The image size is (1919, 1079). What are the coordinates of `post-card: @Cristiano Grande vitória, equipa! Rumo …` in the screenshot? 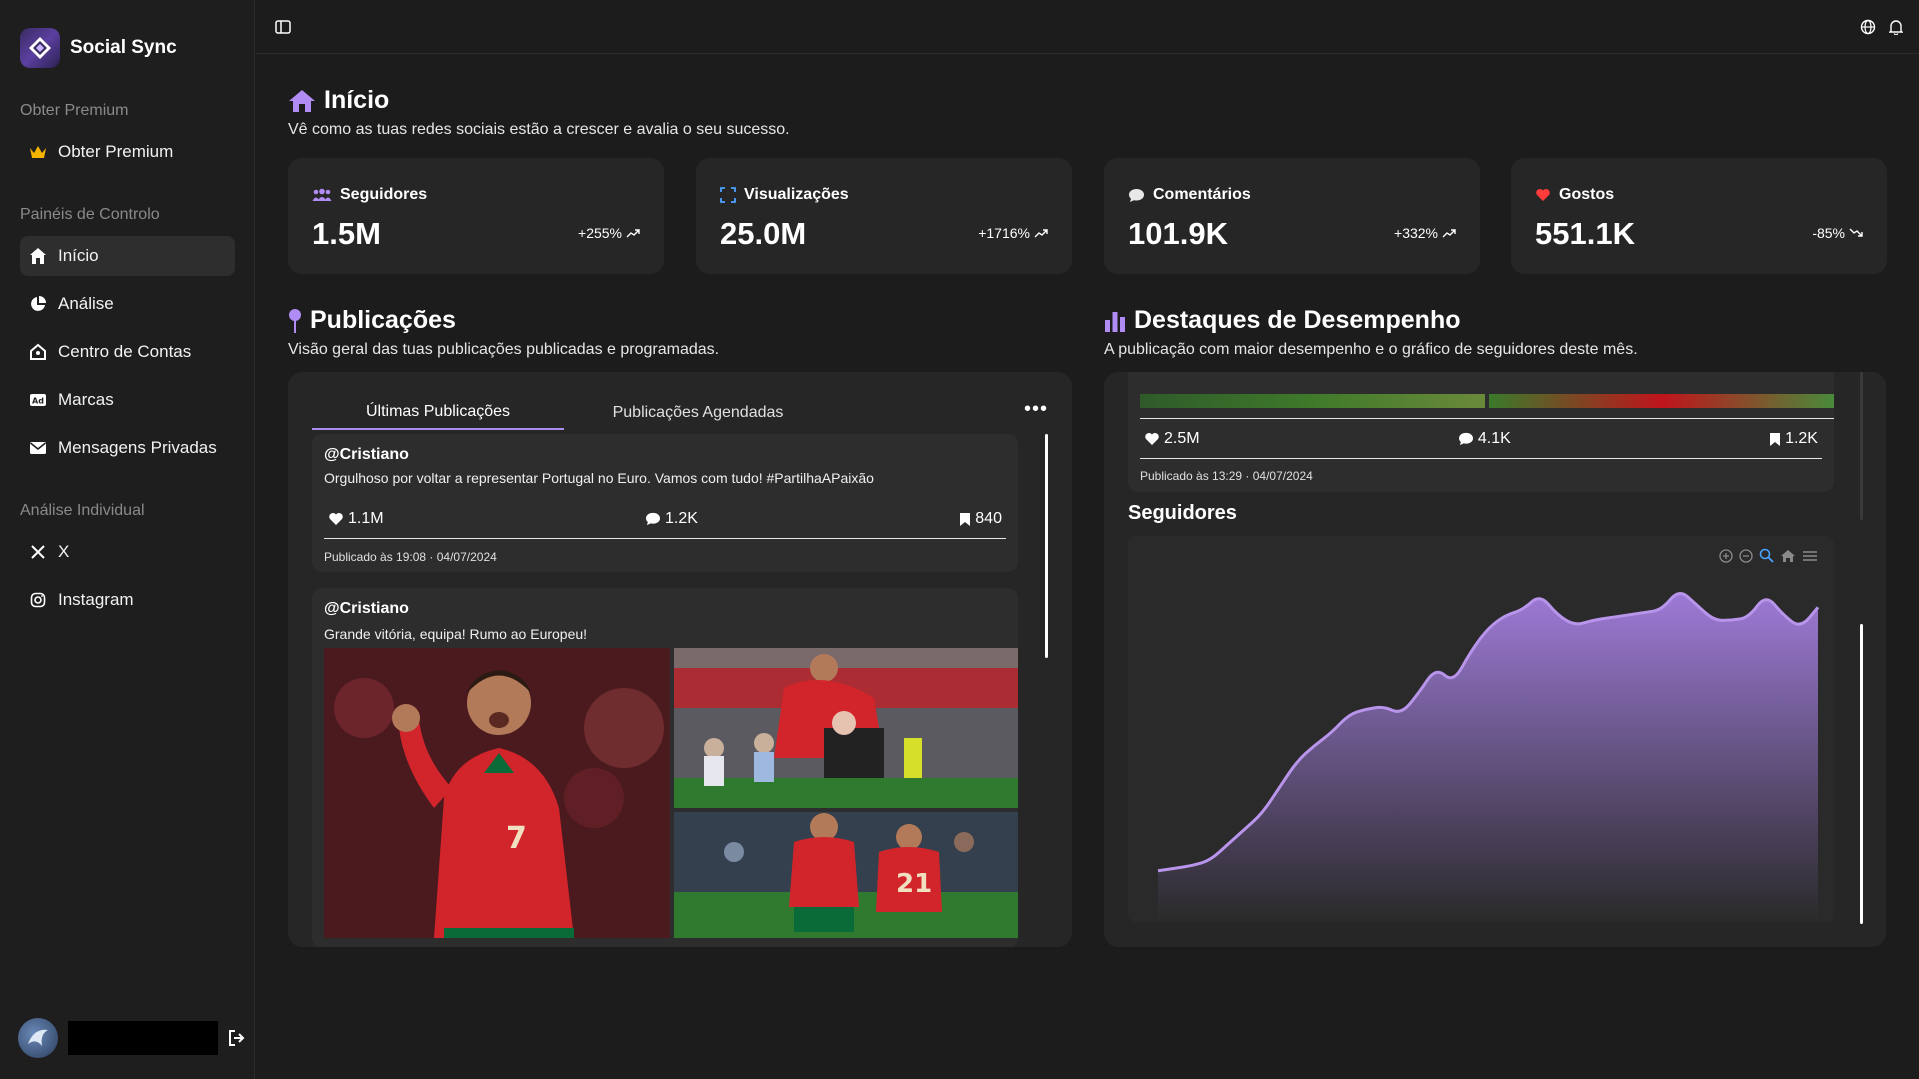 It's located at (665, 767).